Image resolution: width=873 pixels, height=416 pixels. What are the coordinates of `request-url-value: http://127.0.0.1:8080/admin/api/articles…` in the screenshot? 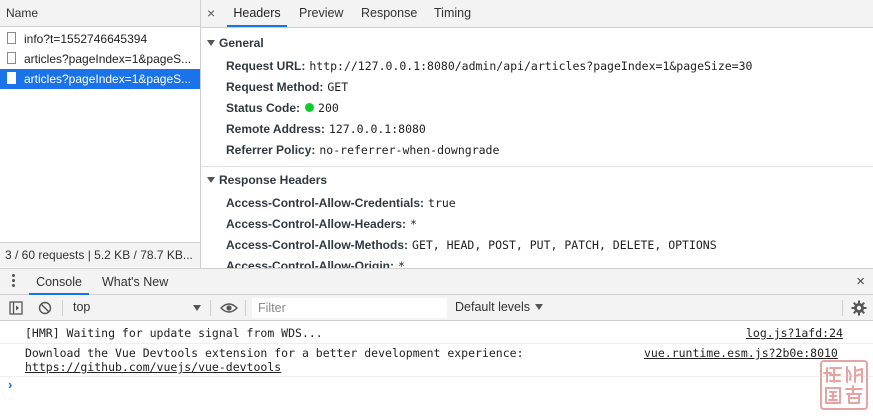 It's located at (531, 66).